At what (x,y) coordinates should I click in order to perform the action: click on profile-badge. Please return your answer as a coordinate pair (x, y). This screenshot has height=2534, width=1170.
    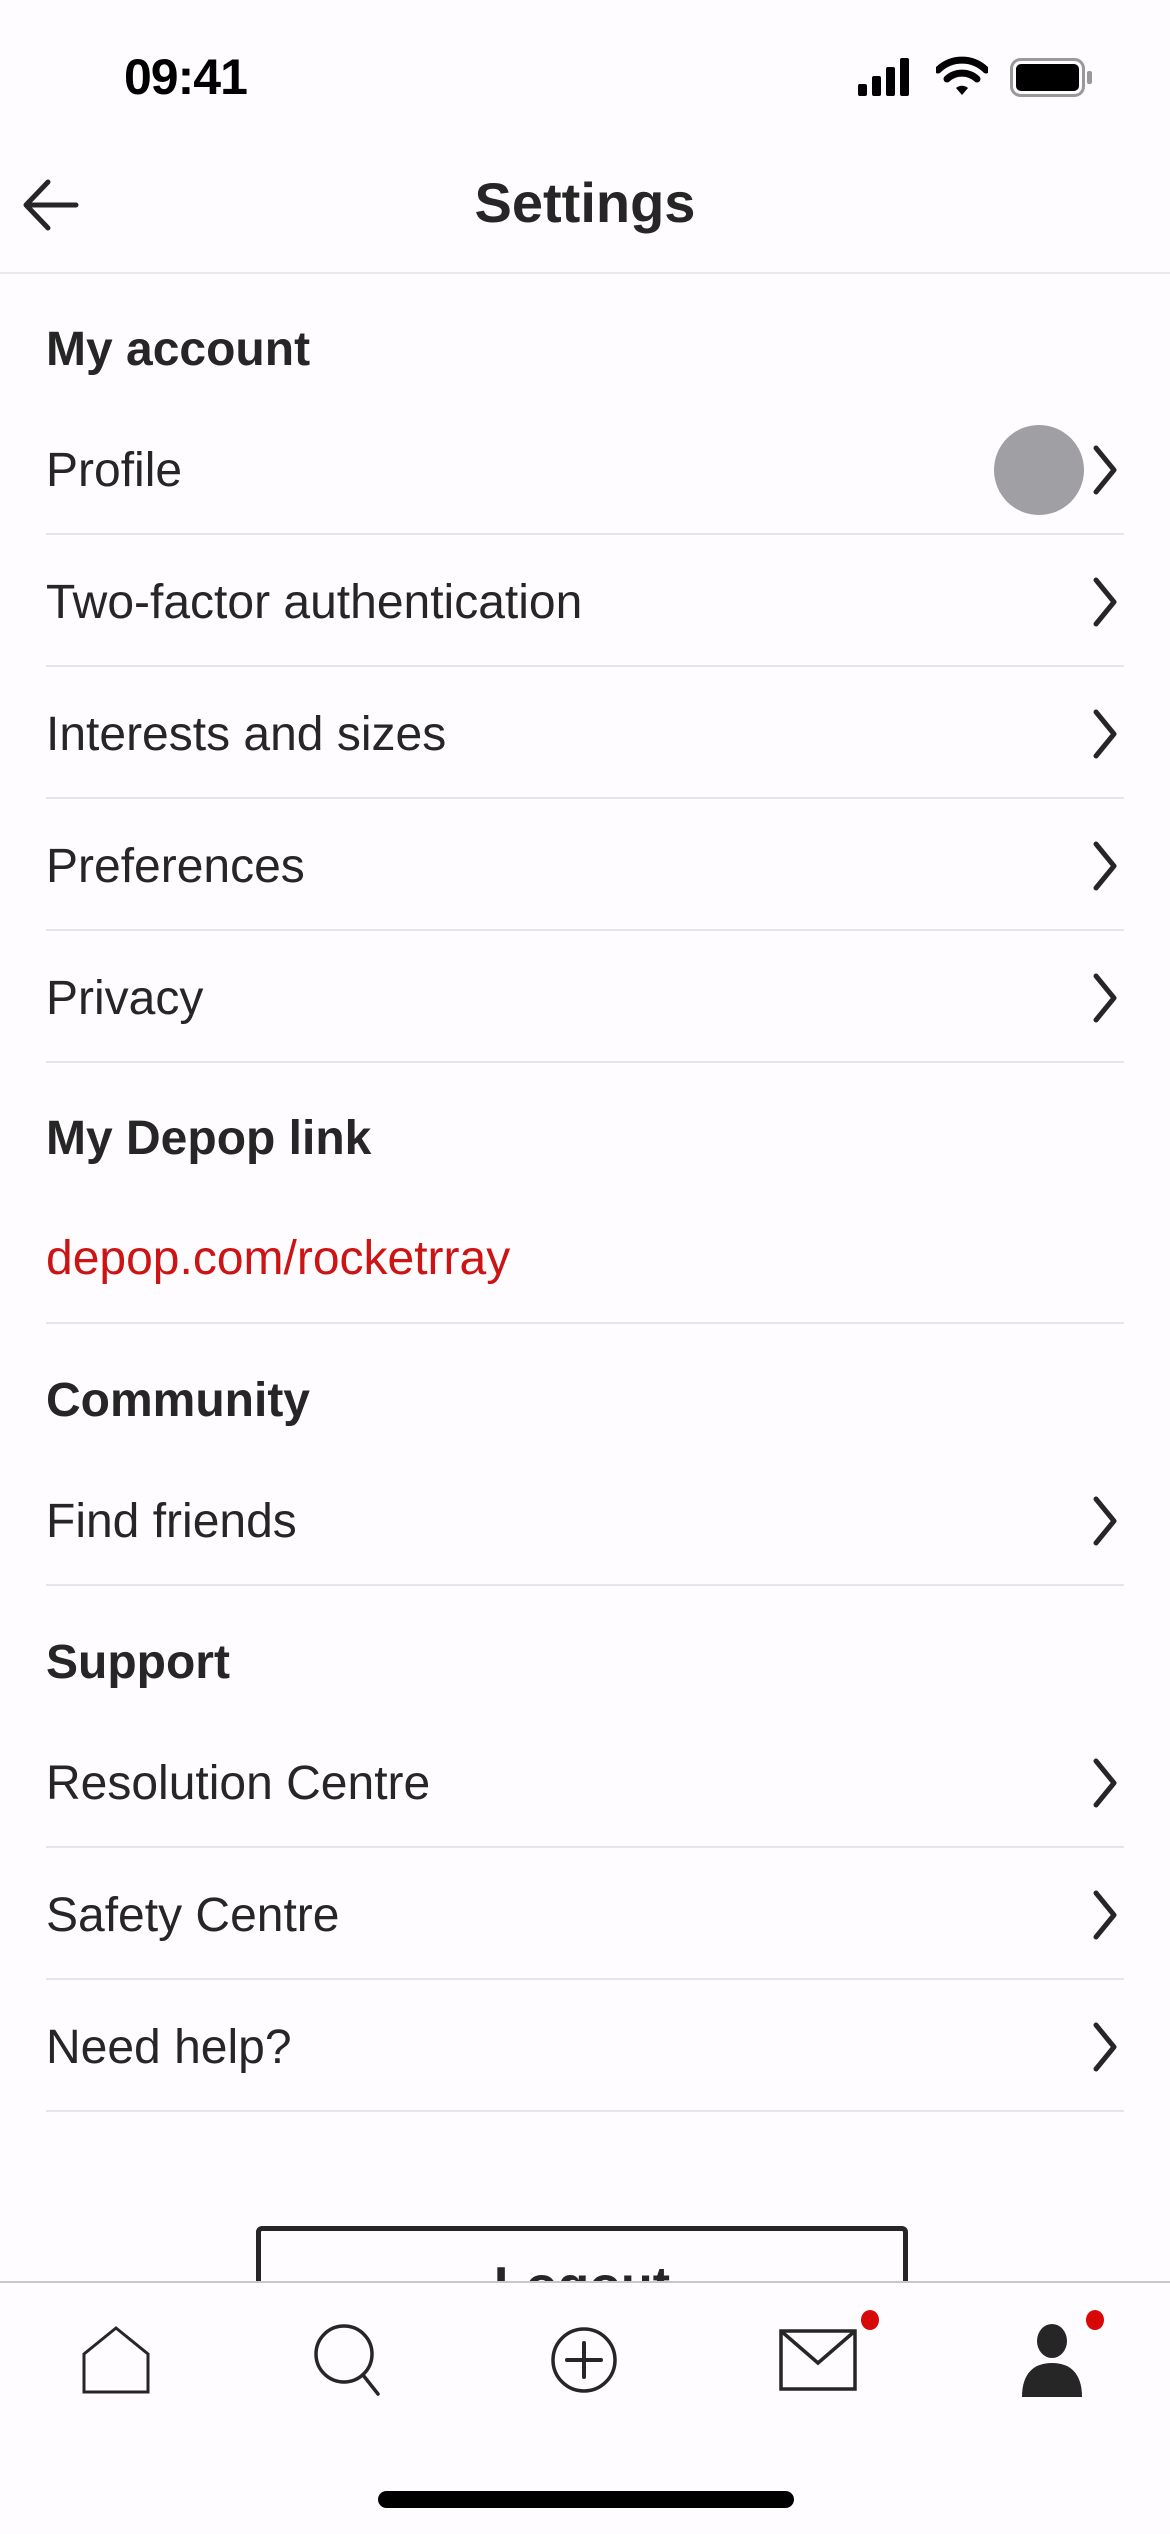
    Looking at the image, I should click on (1095, 2320).